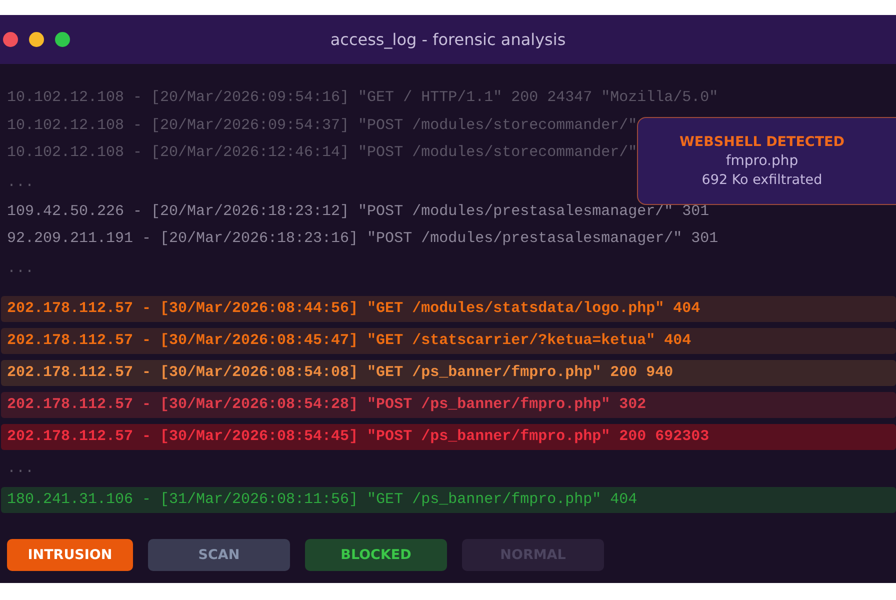 The width and height of the screenshot is (896, 600). I want to click on legend-tag: SCAN, so click(219, 554).